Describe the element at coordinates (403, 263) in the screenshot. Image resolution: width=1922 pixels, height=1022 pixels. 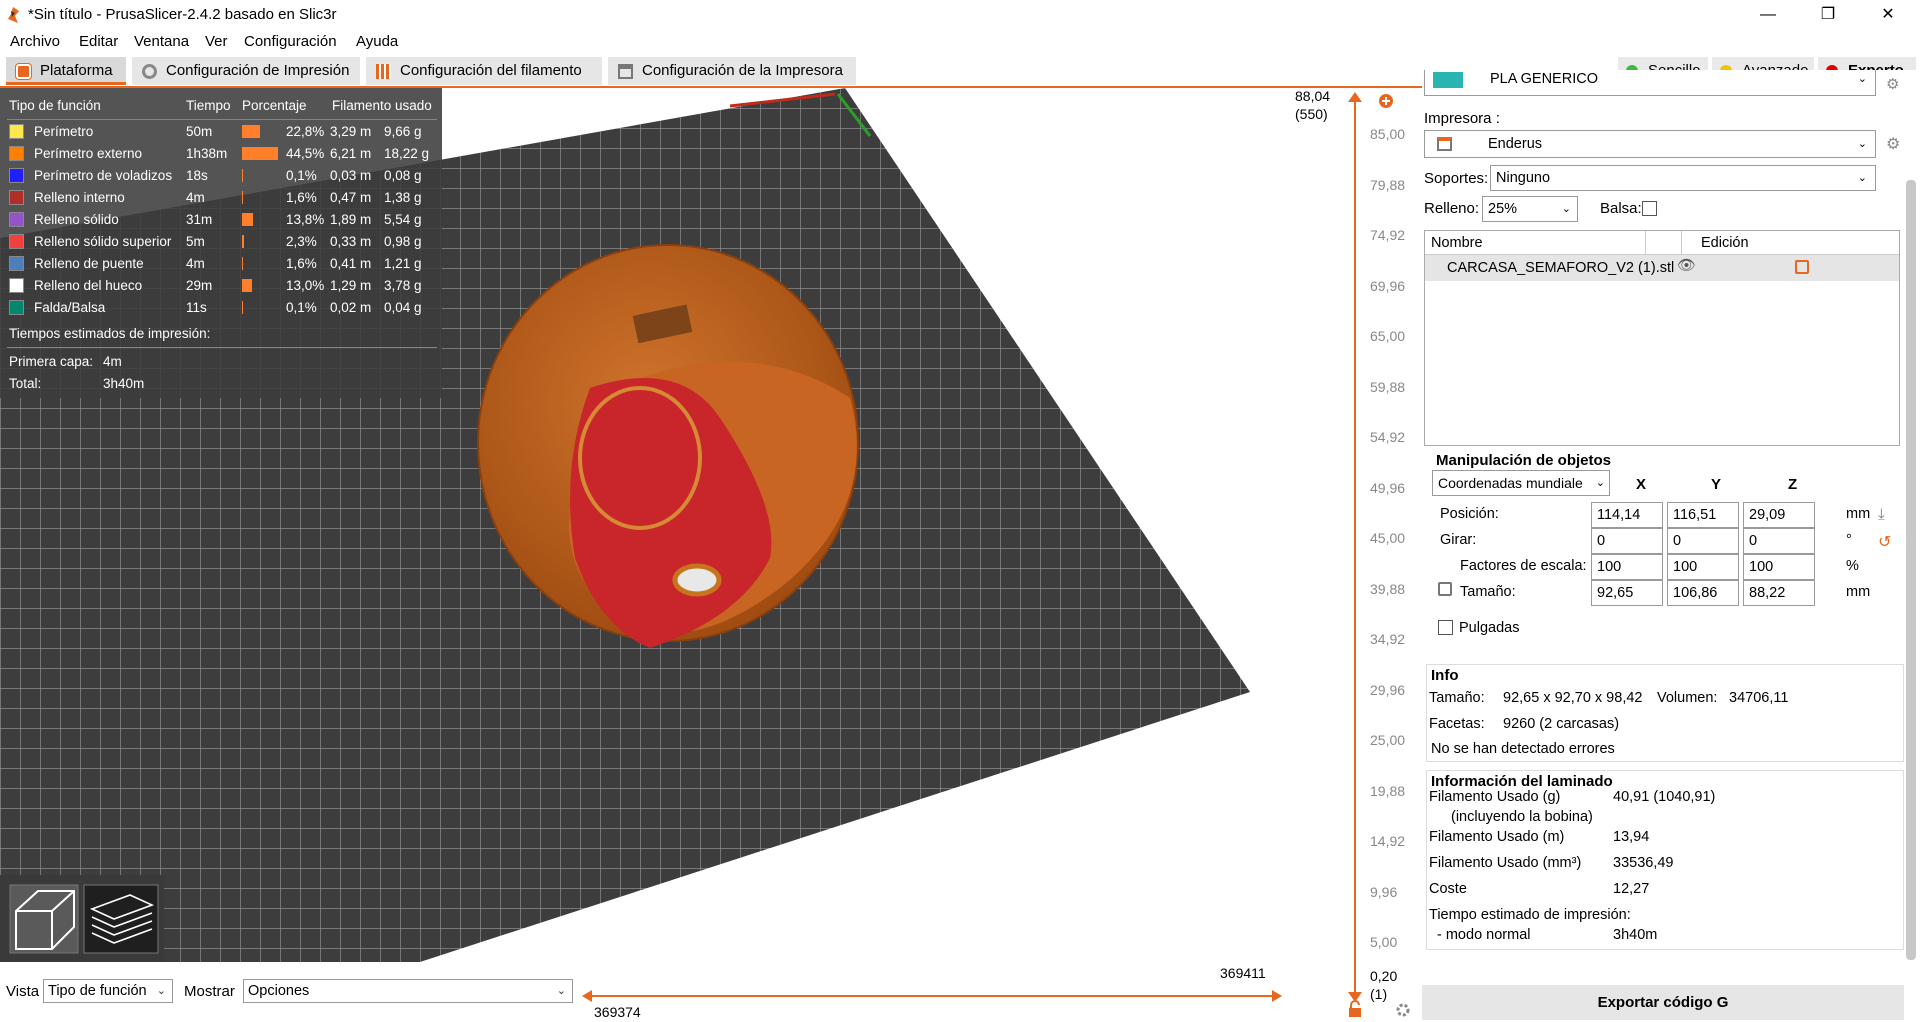
I see `legend-g: 1,21 g` at that location.